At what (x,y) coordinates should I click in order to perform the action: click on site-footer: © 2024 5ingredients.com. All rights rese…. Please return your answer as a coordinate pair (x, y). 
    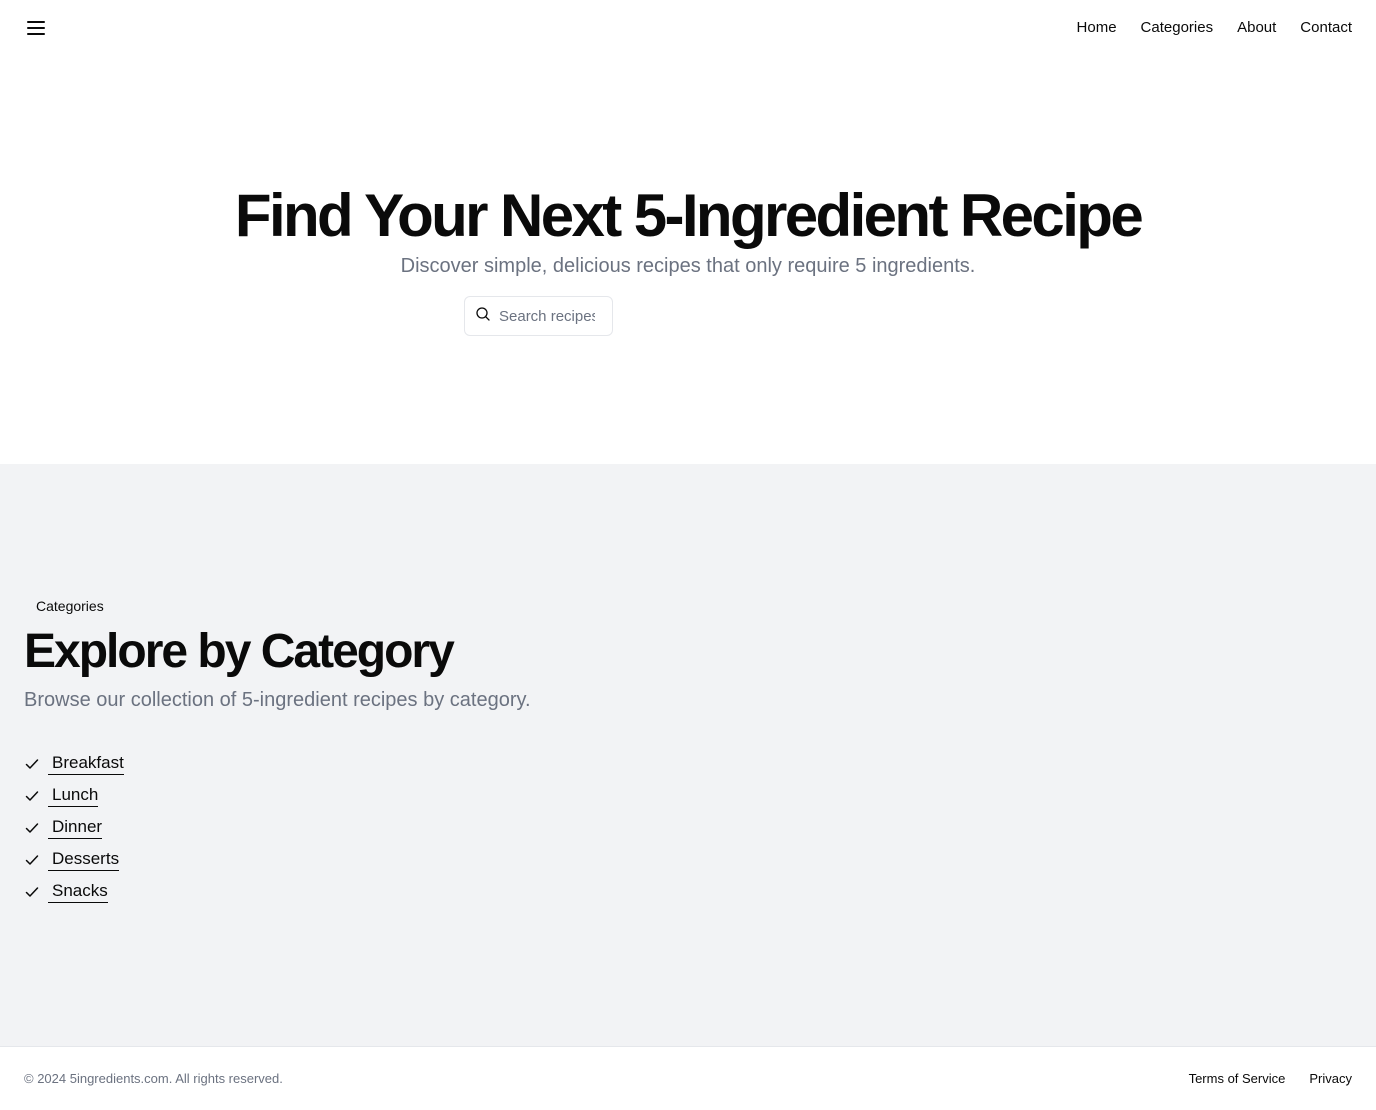
    Looking at the image, I should click on (688, 1078).